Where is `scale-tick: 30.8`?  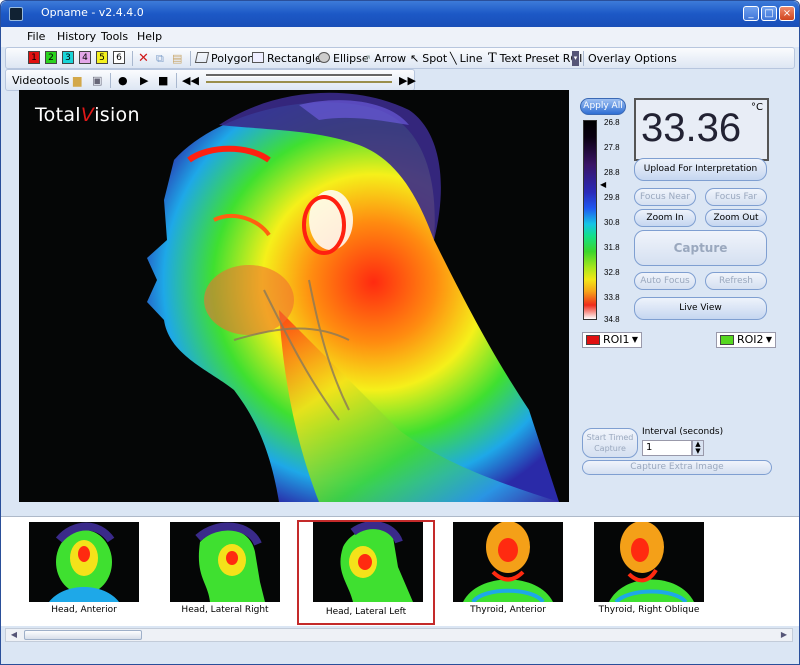 scale-tick: 30.8 is located at coordinates (612, 222).